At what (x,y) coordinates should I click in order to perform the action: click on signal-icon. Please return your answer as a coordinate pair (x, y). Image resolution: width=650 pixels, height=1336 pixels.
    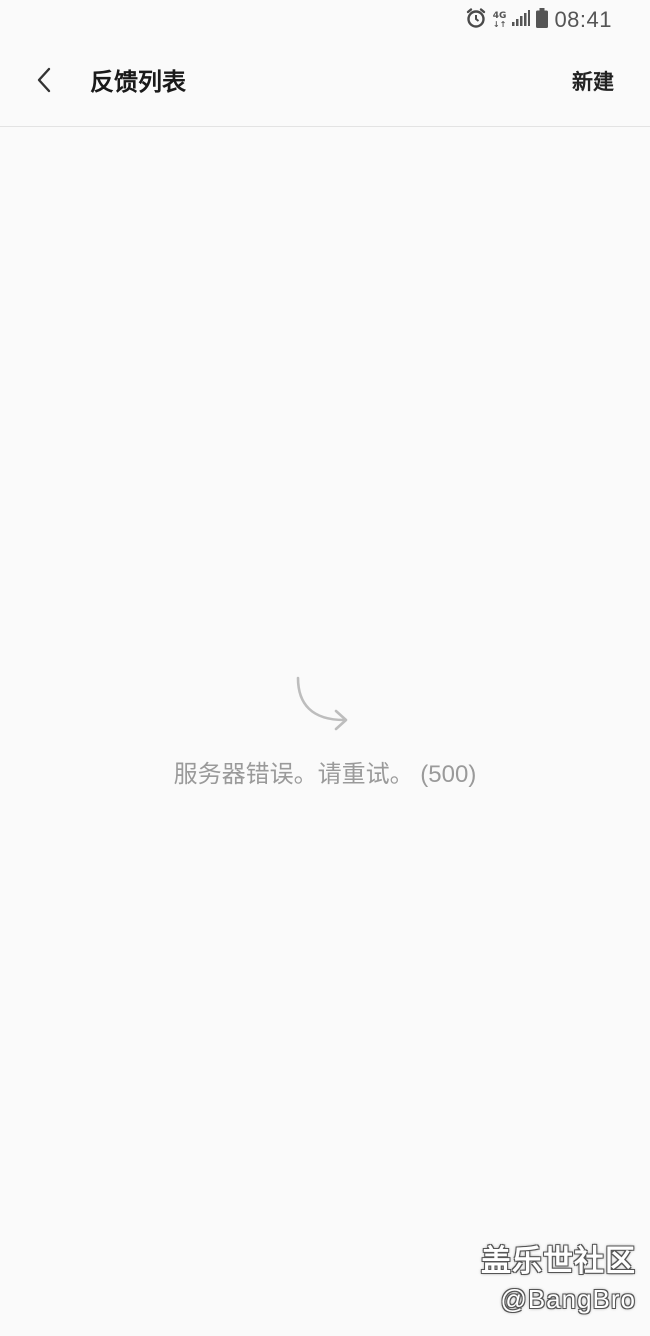
    Looking at the image, I should click on (521, 20).